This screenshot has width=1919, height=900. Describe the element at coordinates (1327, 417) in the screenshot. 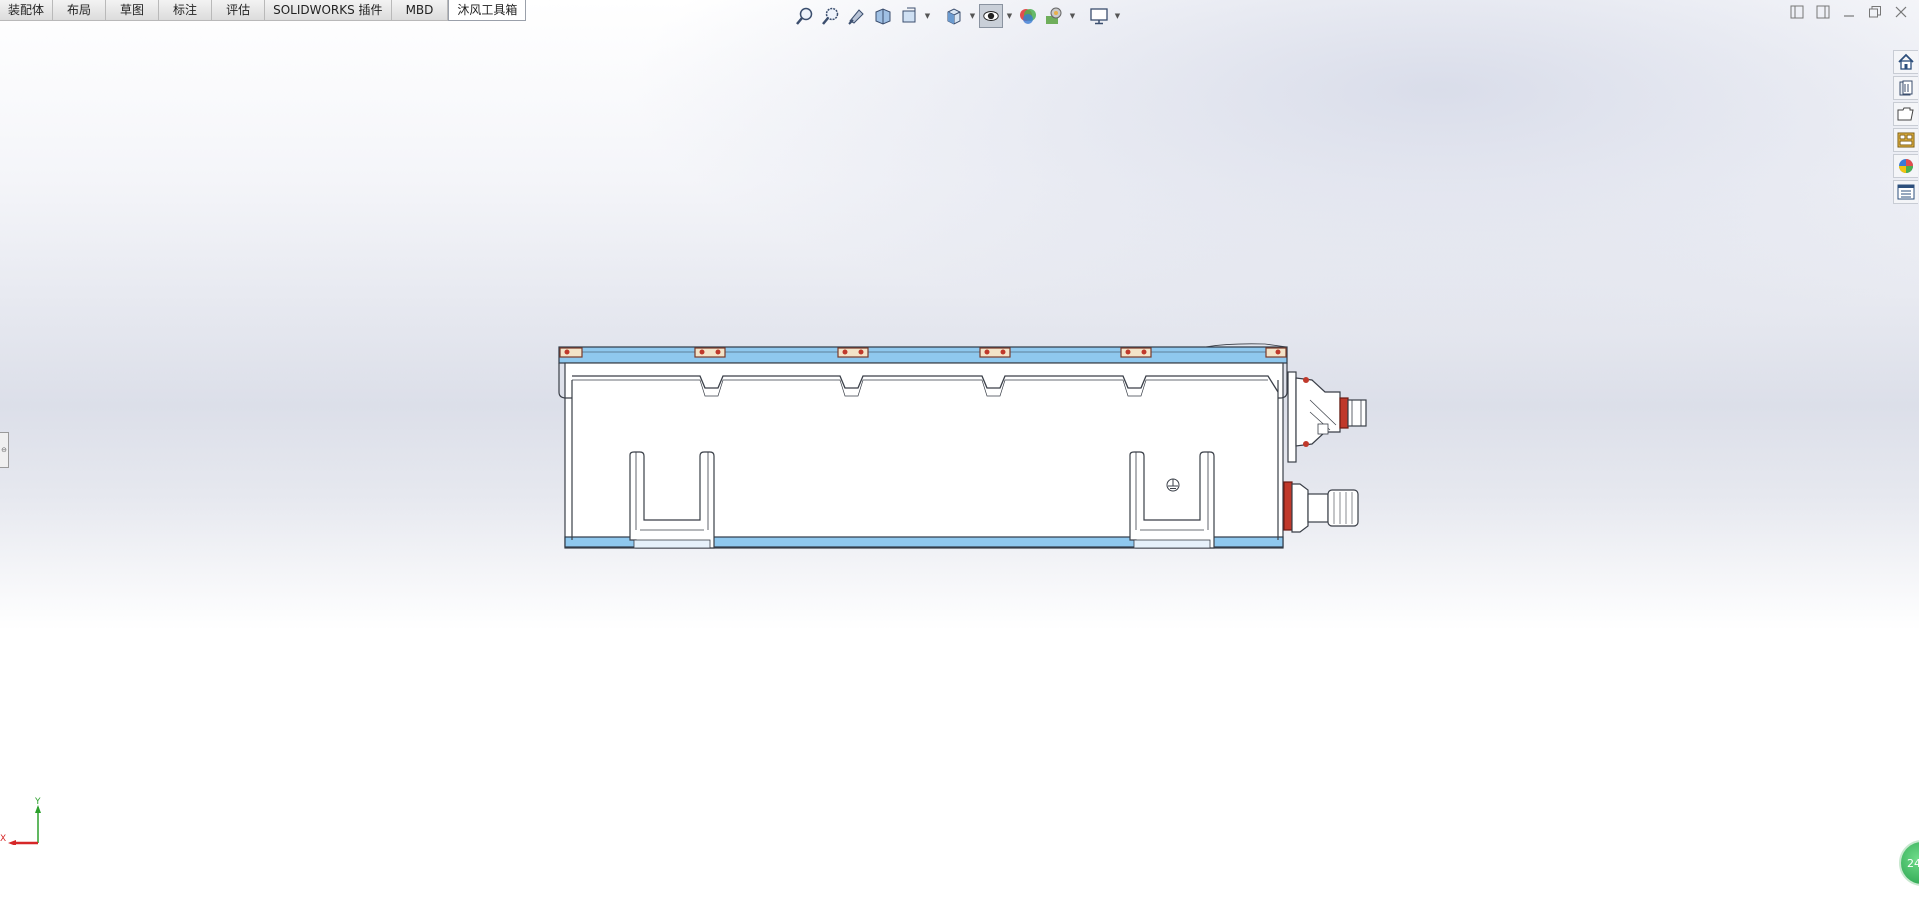

I see `connector-upper` at that location.